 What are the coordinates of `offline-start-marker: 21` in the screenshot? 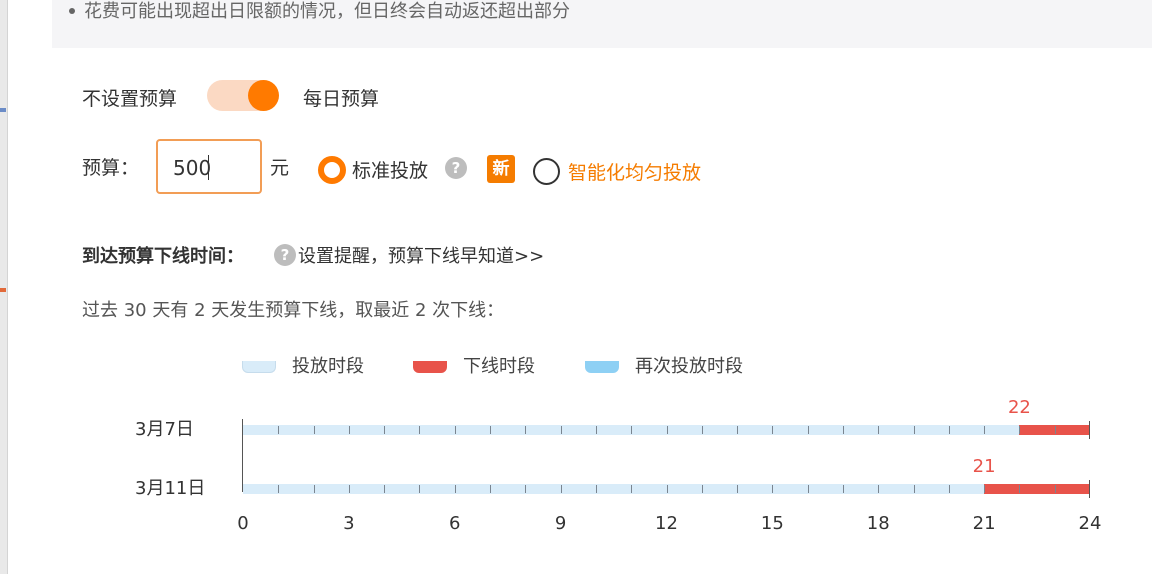 It's located at (984, 466).